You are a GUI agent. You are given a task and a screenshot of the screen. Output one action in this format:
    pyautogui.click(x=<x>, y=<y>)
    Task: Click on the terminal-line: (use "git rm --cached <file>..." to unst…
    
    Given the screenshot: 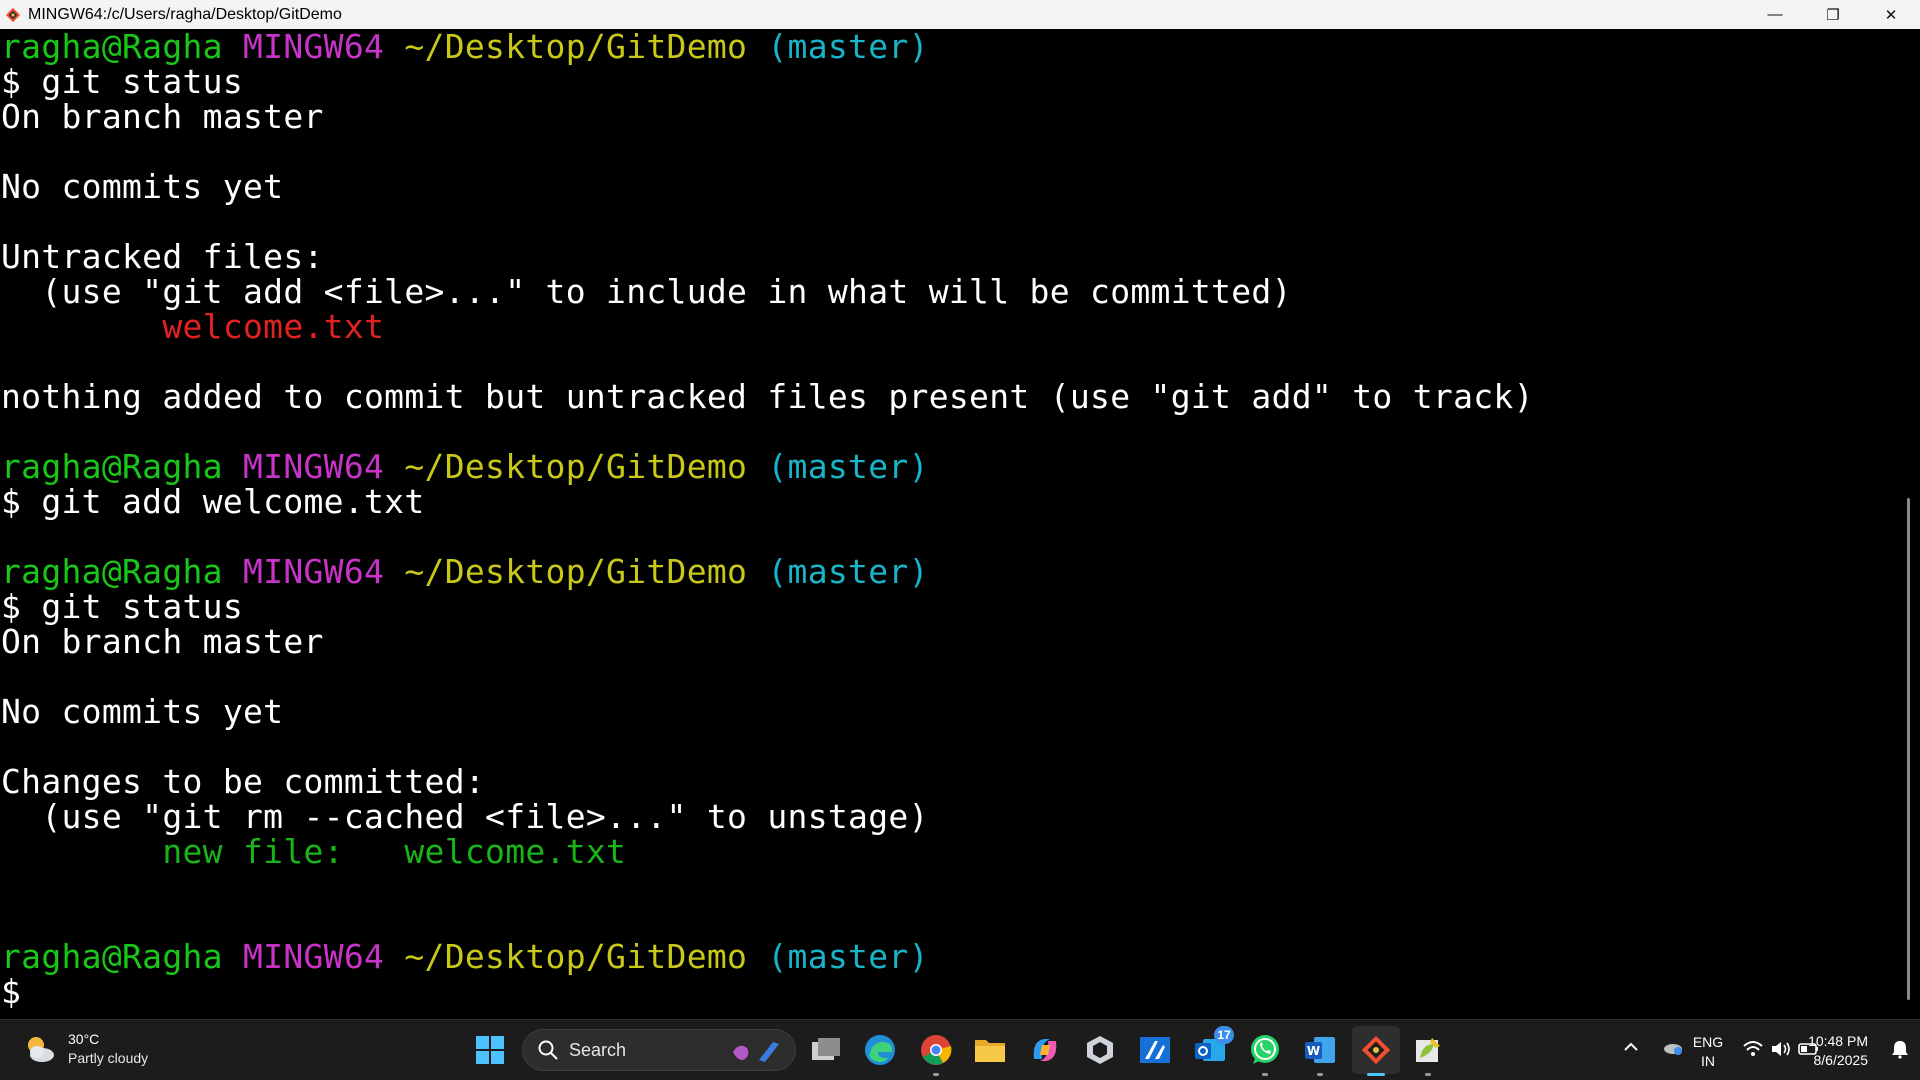 What is the action you would take?
    pyautogui.click(x=767, y=816)
    